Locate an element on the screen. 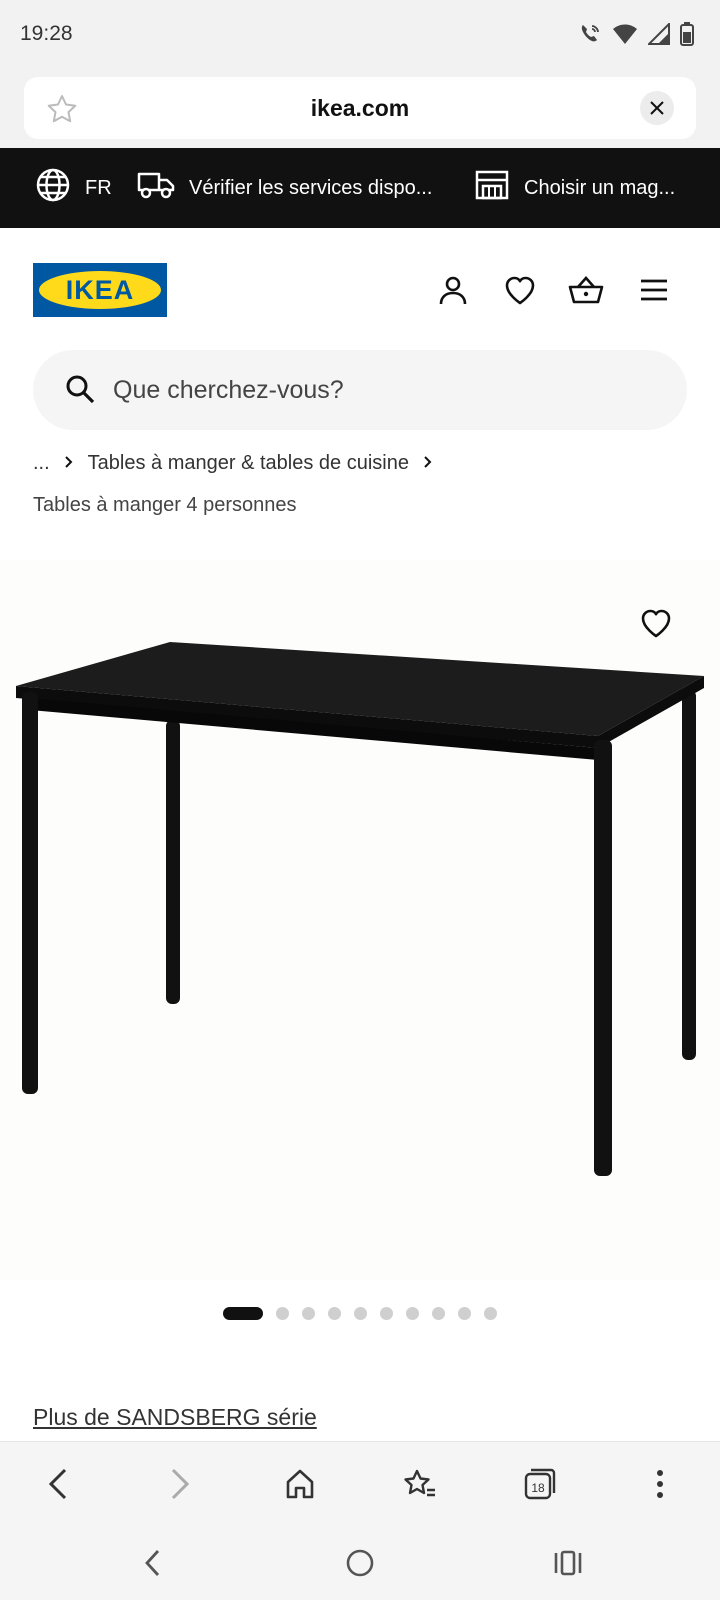 Image resolution: width=720 pixels, height=1600 pixels. search-input is located at coordinates (383, 390).